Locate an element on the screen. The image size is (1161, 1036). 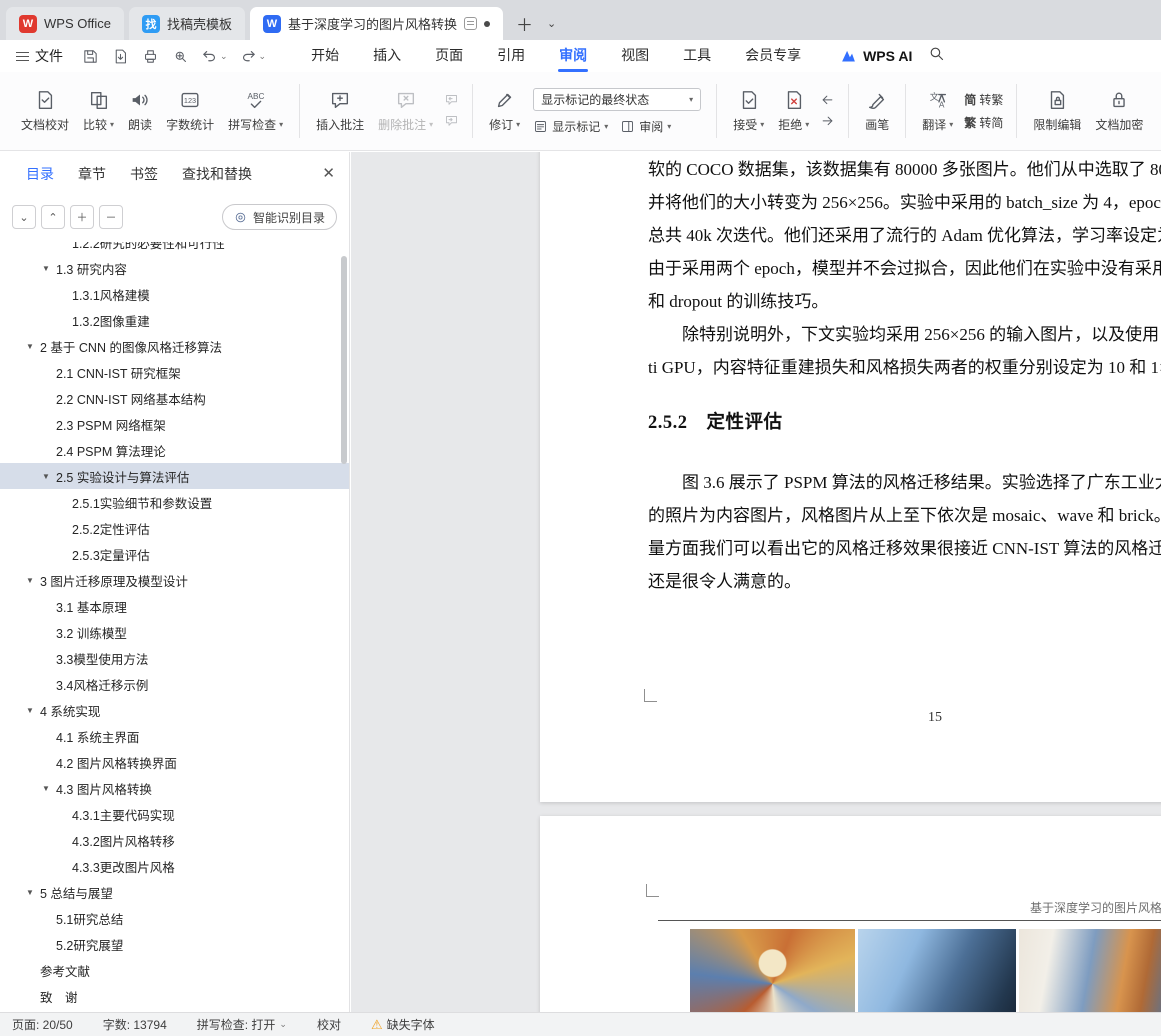
accept-revision-button: 接受 ▾ is located at coordinates (748, 111).